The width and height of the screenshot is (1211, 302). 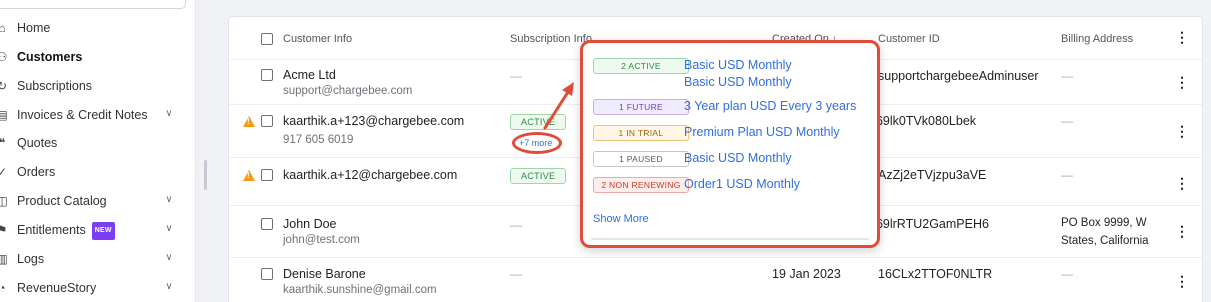 What do you see at coordinates (730, 239) in the screenshot?
I see `popover-divider` at bounding box center [730, 239].